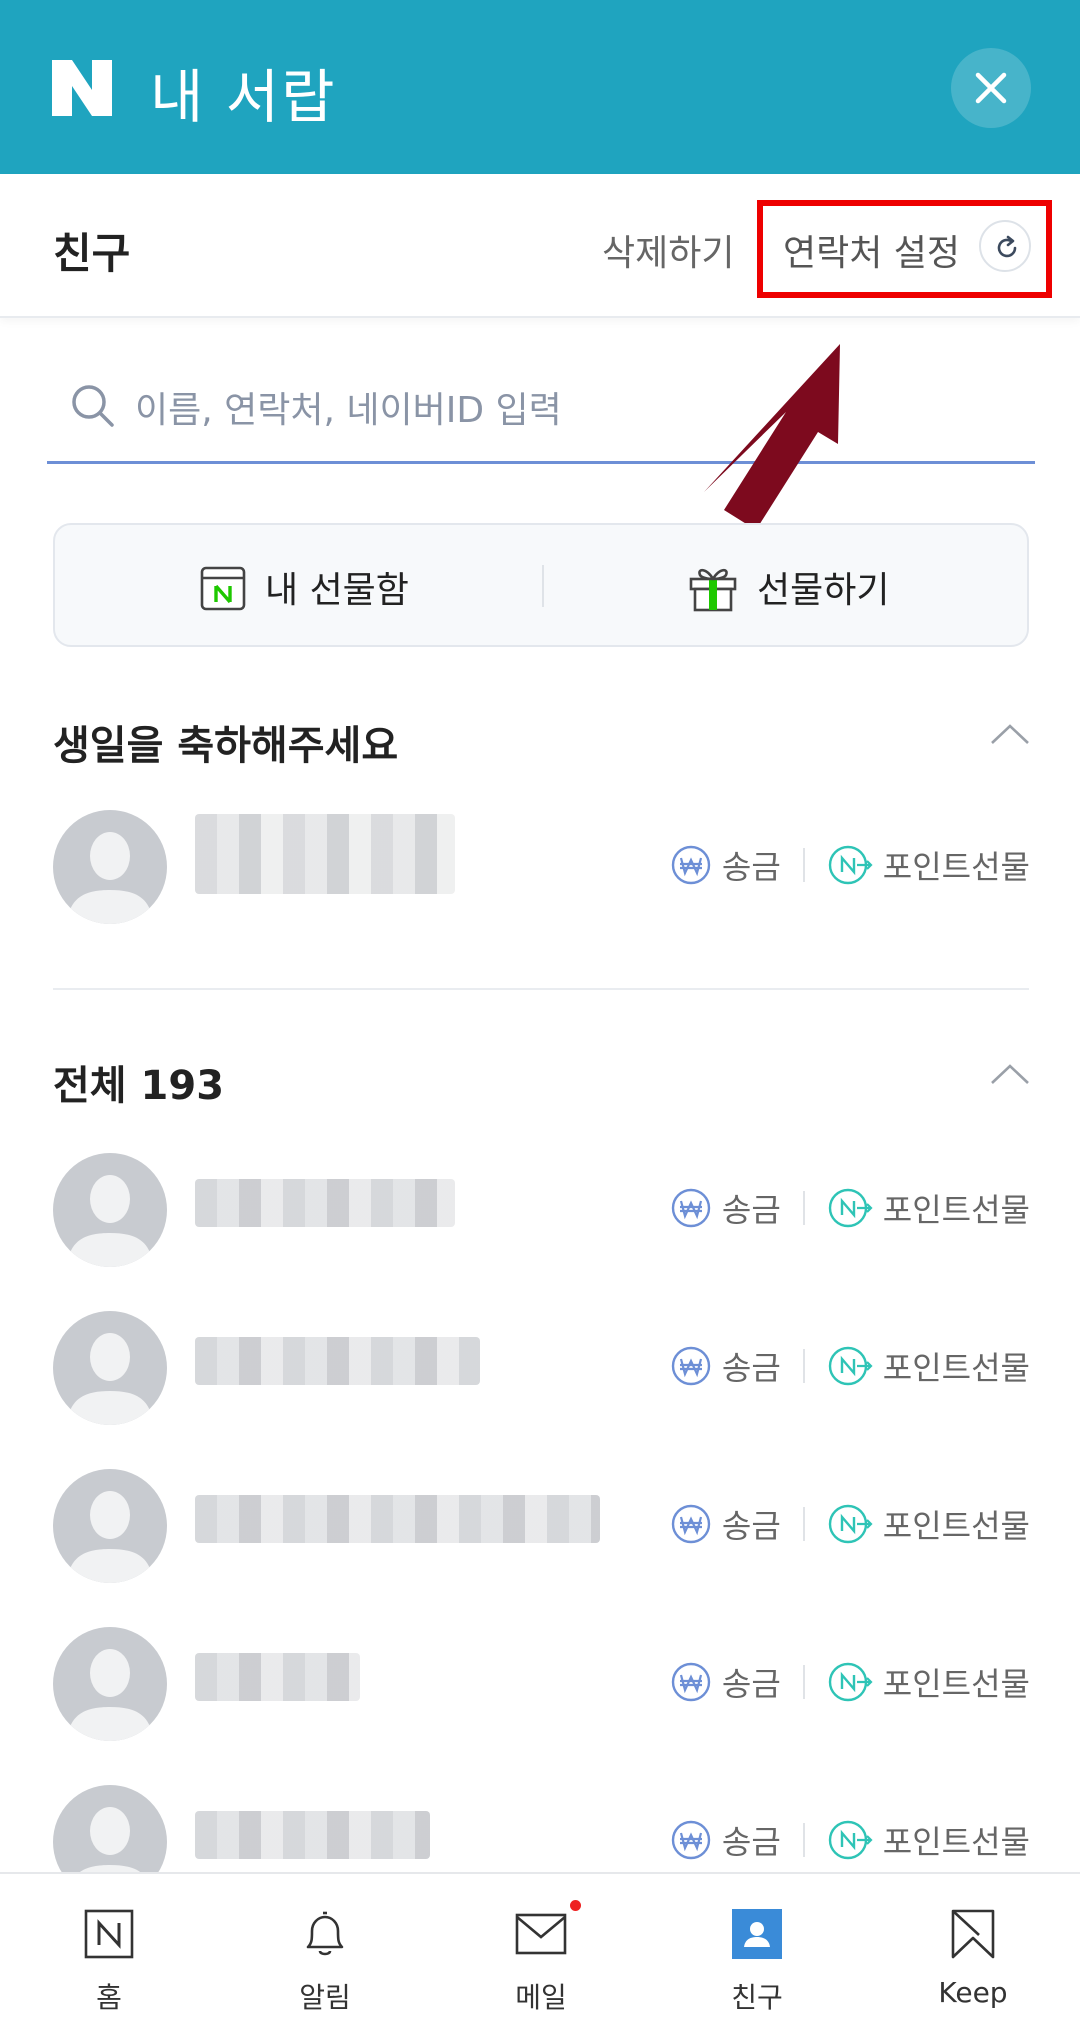 The image size is (1080, 2029). I want to click on close-button, so click(991, 88).